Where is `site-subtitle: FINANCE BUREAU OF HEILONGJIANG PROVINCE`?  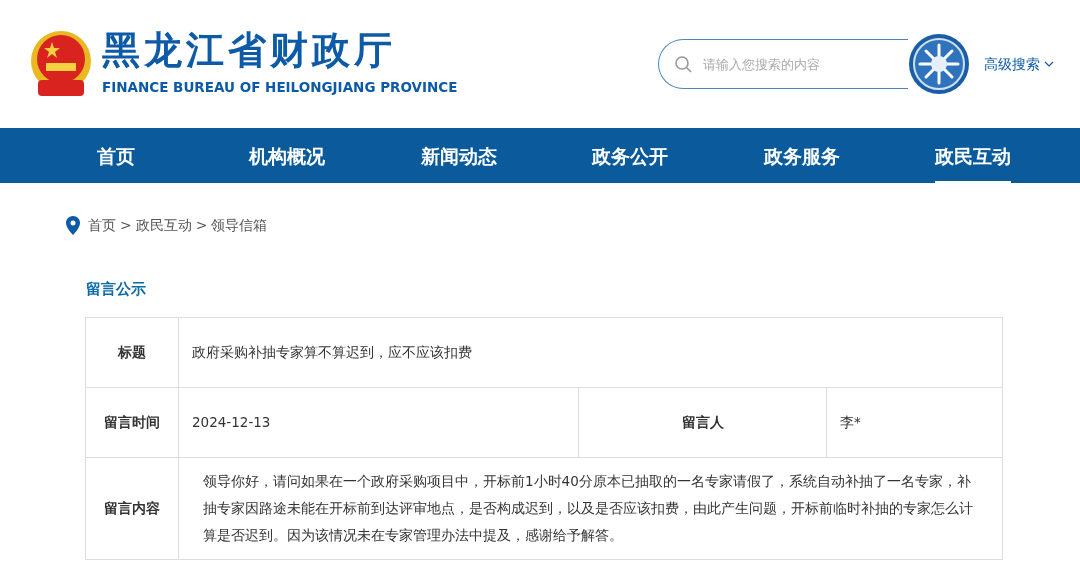
site-subtitle: FINANCE BUREAU OF HEILONGJIANG PROVINCE is located at coordinates (280, 87).